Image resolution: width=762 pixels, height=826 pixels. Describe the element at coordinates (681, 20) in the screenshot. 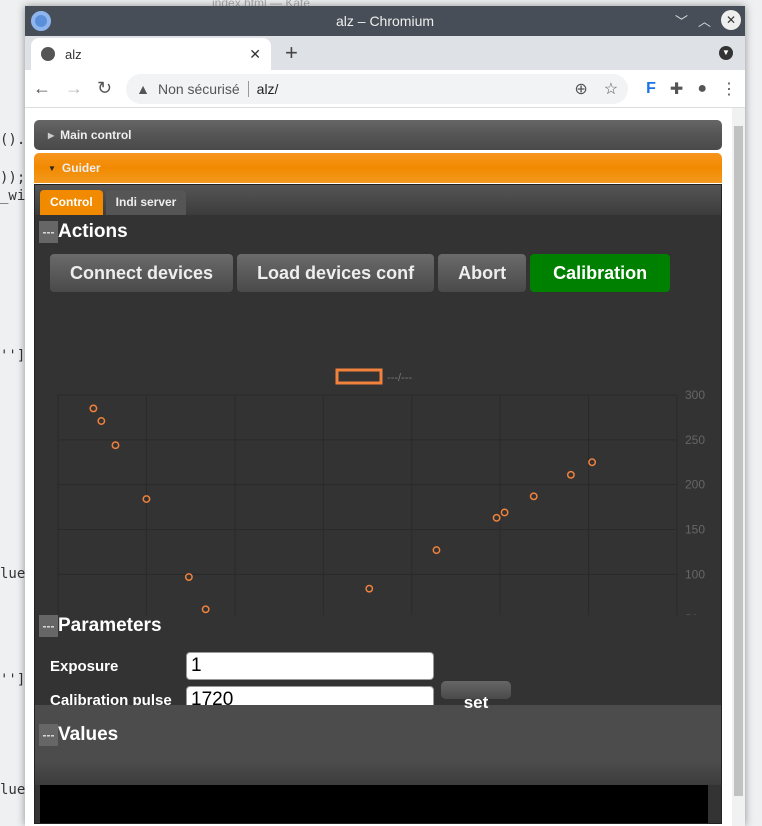

I see `minimize-icon: ﹀` at that location.